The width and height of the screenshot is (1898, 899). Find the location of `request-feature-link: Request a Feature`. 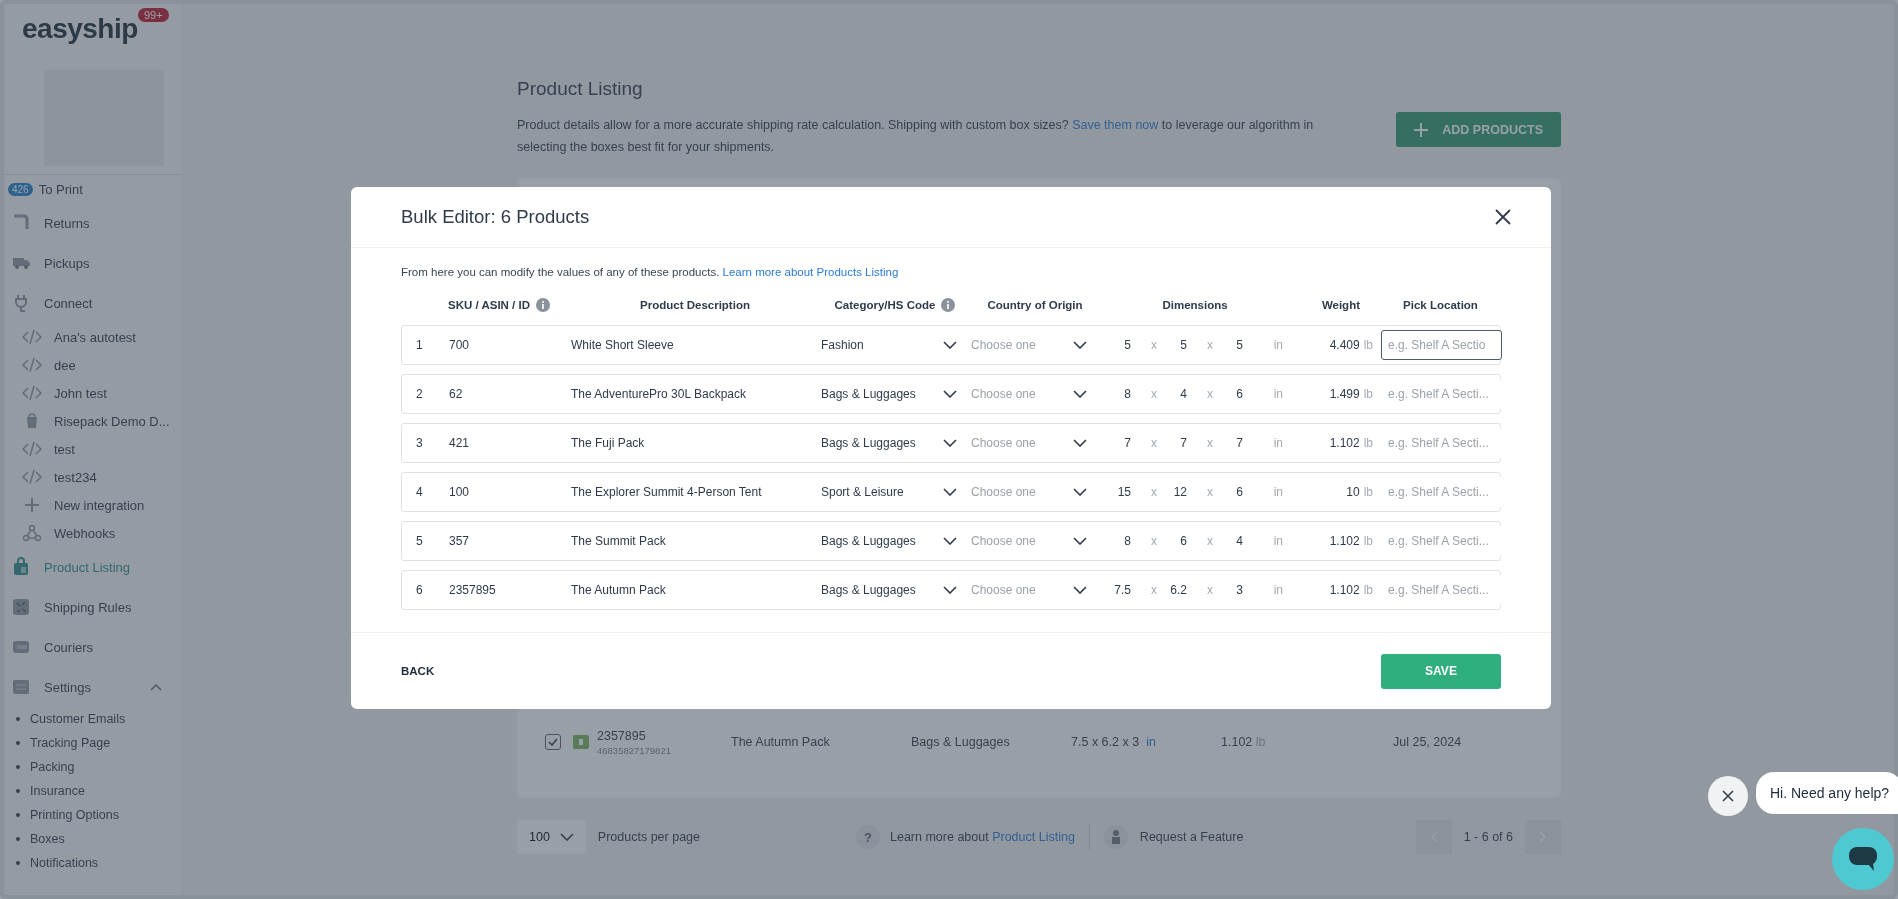

request-feature-link: Request a Feature is located at coordinates (1191, 837).